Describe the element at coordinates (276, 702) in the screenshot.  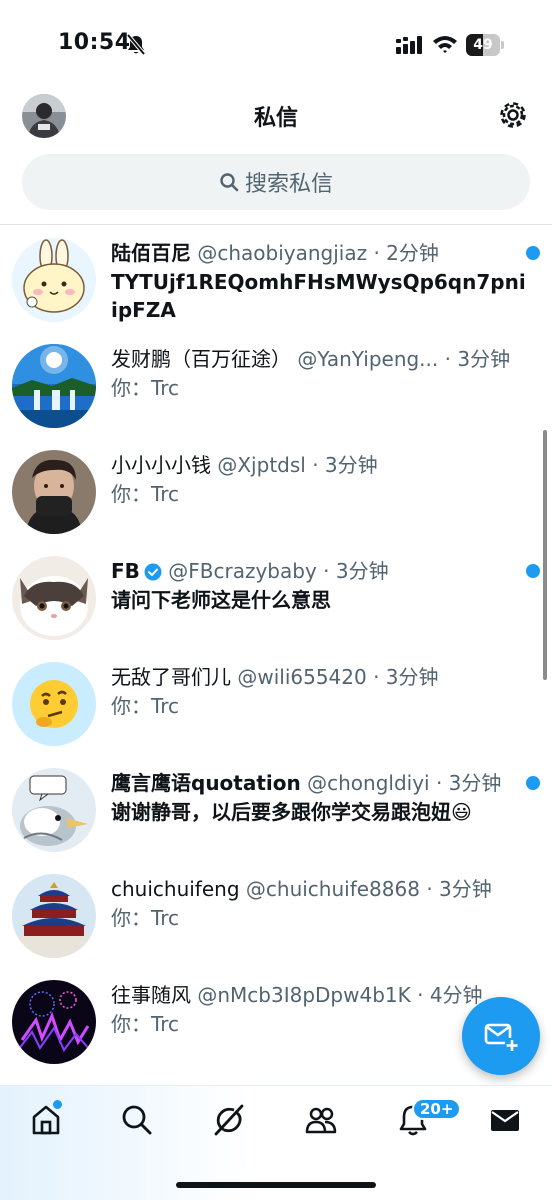
I see `conversation-item: 无敌了哥们儿 @wili655420 · 3分钟 你：Trc` at that location.